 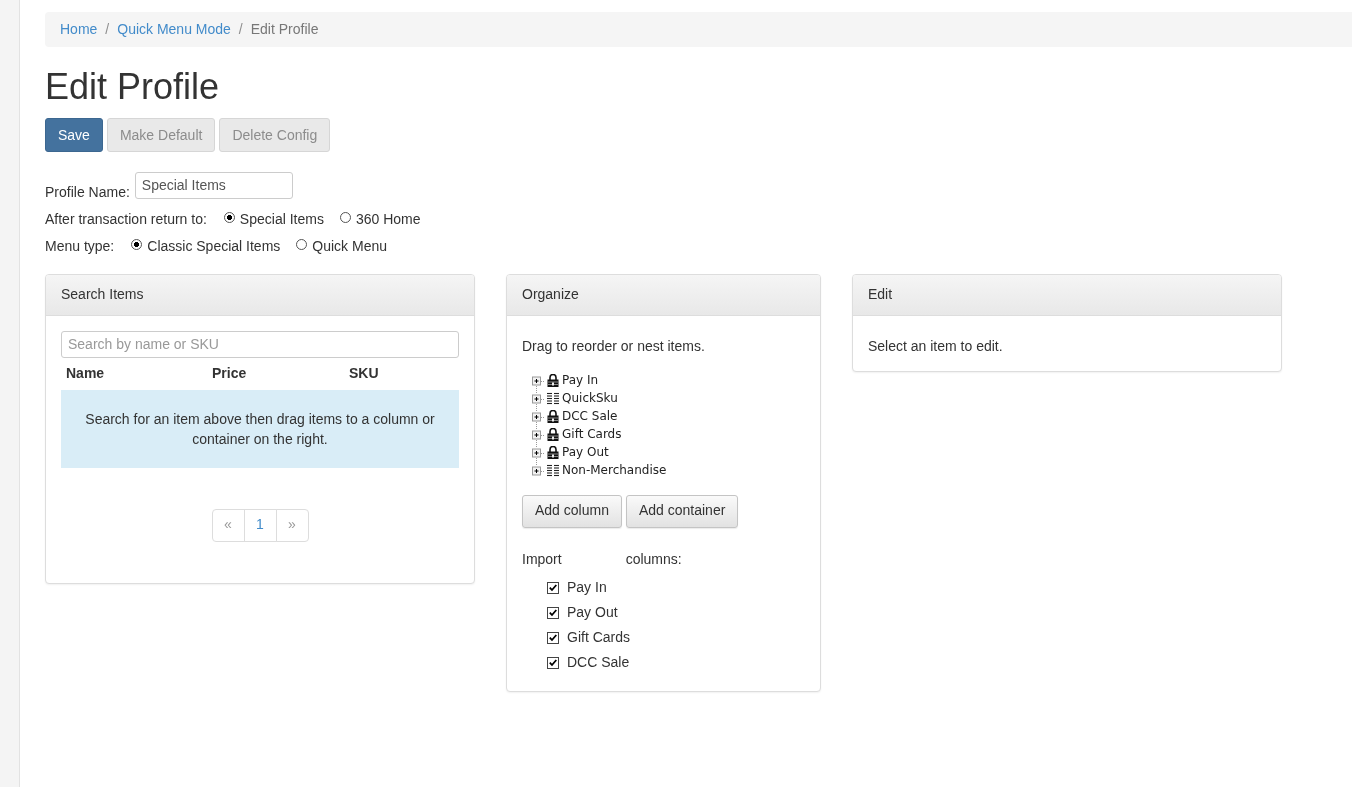 What do you see at coordinates (80, 247) in the screenshot?
I see `field-label: Menu type:` at bounding box center [80, 247].